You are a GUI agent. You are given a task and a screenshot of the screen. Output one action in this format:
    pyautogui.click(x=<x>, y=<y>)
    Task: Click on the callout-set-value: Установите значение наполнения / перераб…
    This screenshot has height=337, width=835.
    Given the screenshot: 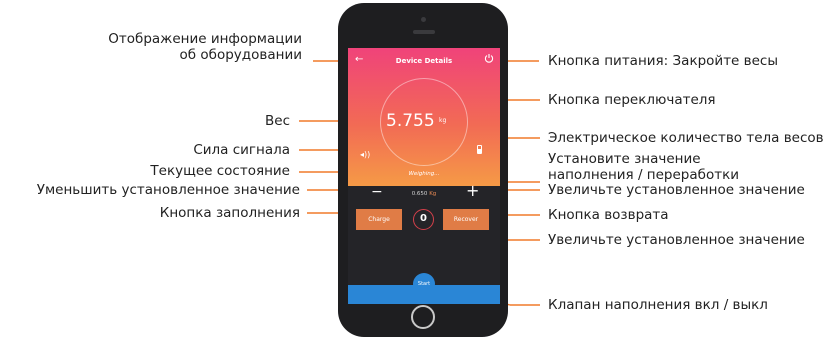 What is the action you would take?
    pyautogui.click(x=644, y=167)
    